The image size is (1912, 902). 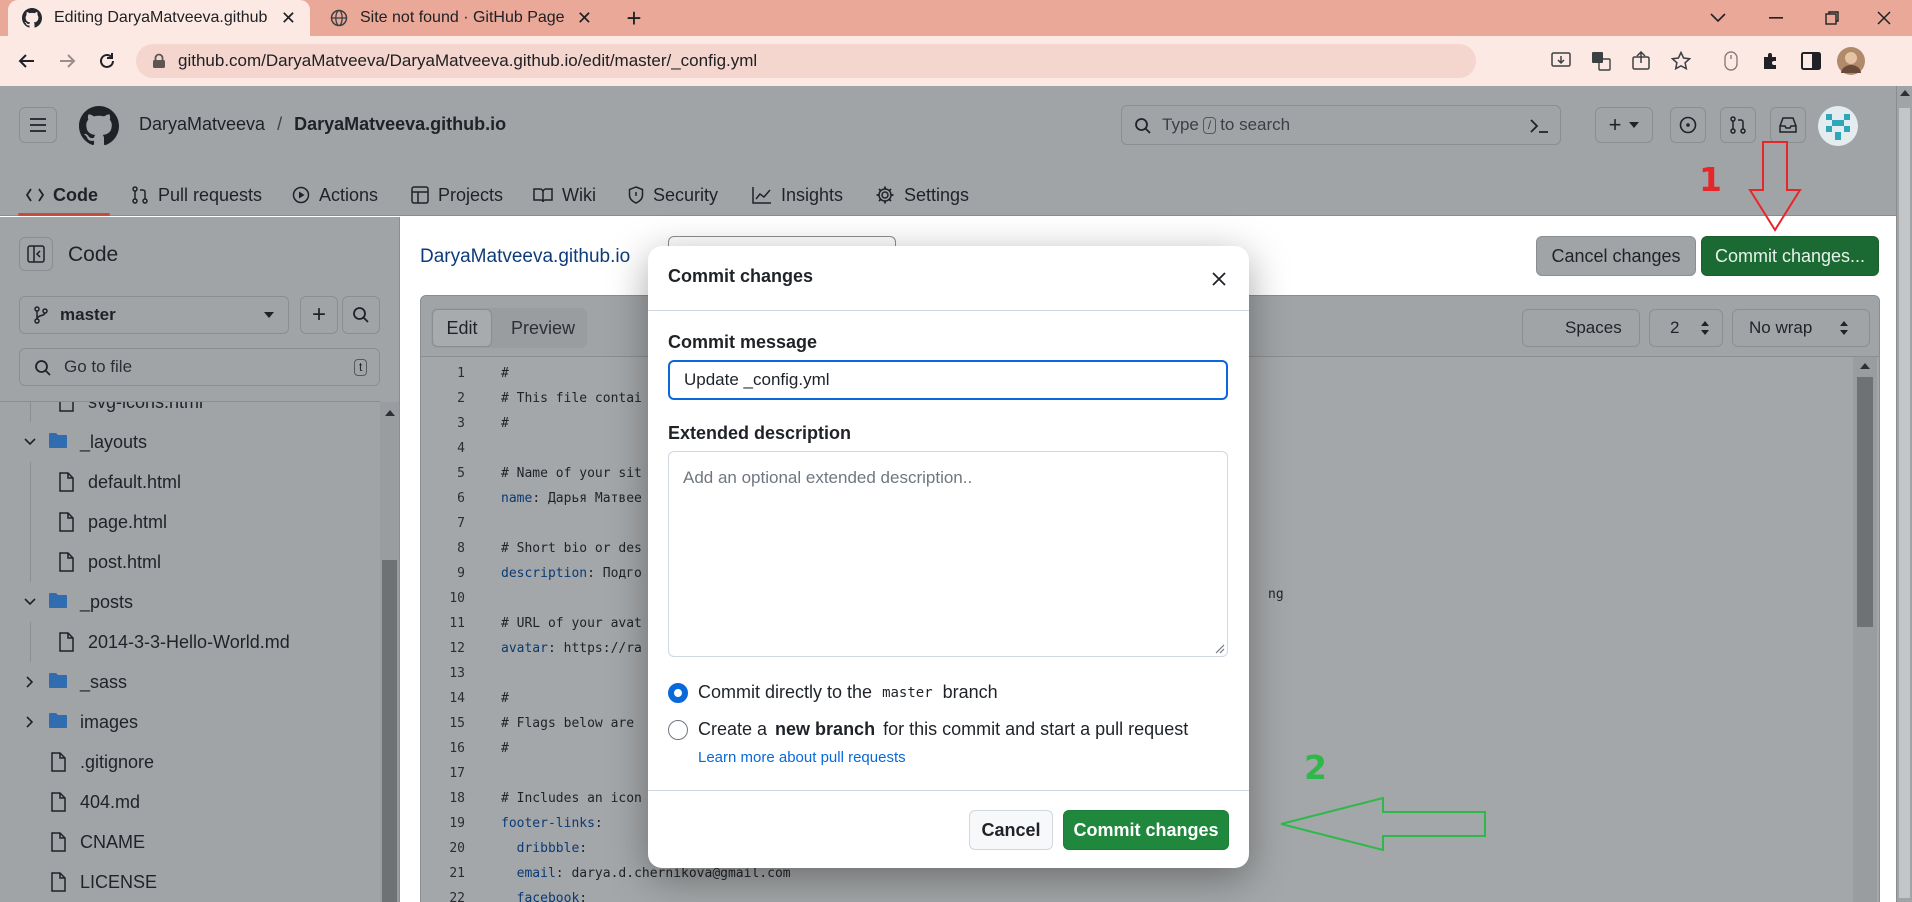 I want to click on extensions-puzzle-icon, so click(x=1771, y=61).